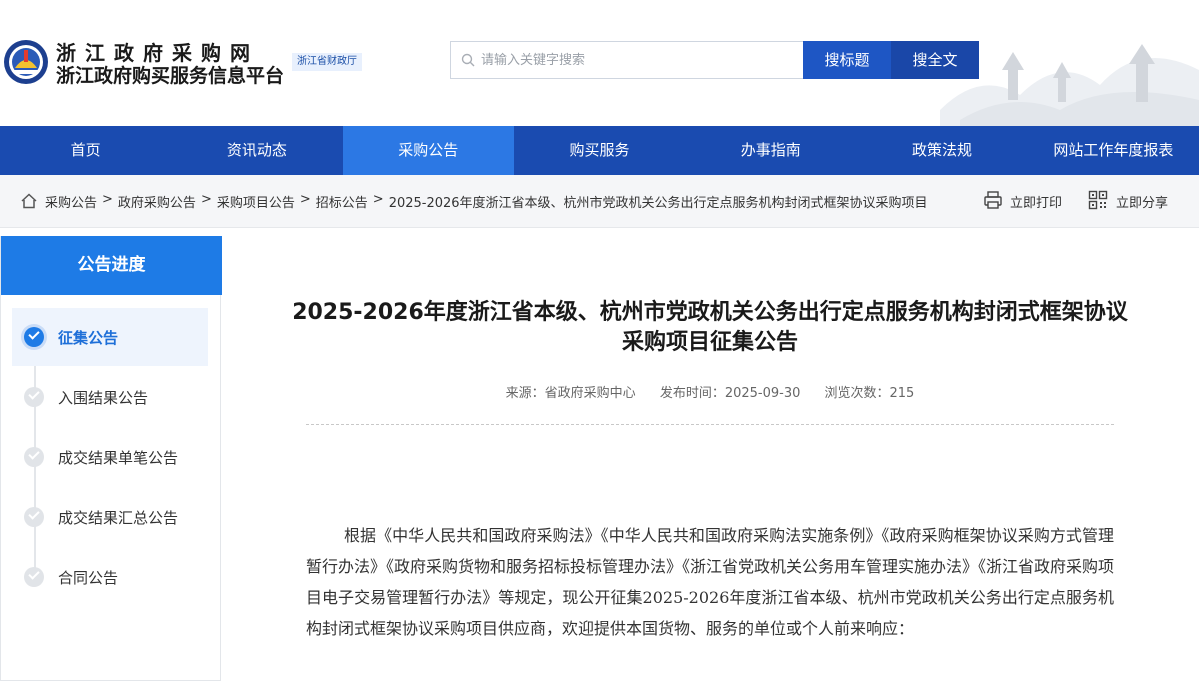 This screenshot has height=681, width=1199. I want to click on article-publish-time: 发布时间：2025-09-30, so click(730, 393).